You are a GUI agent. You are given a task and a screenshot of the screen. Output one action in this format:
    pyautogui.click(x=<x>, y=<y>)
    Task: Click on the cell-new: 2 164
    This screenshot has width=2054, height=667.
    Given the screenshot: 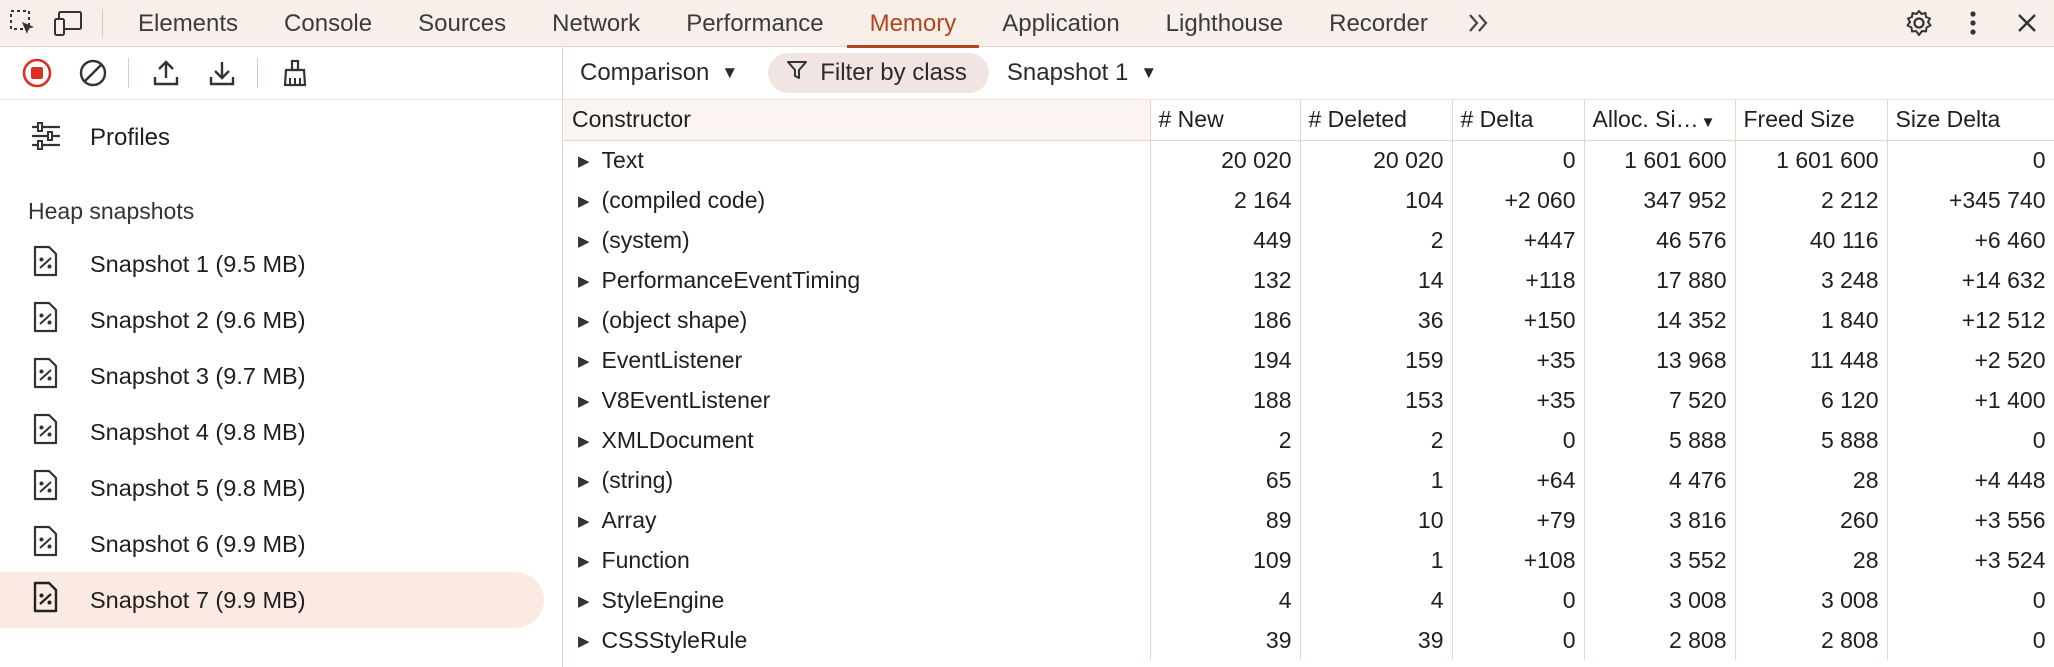 What is the action you would take?
    pyautogui.click(x=1225, y=200)
    